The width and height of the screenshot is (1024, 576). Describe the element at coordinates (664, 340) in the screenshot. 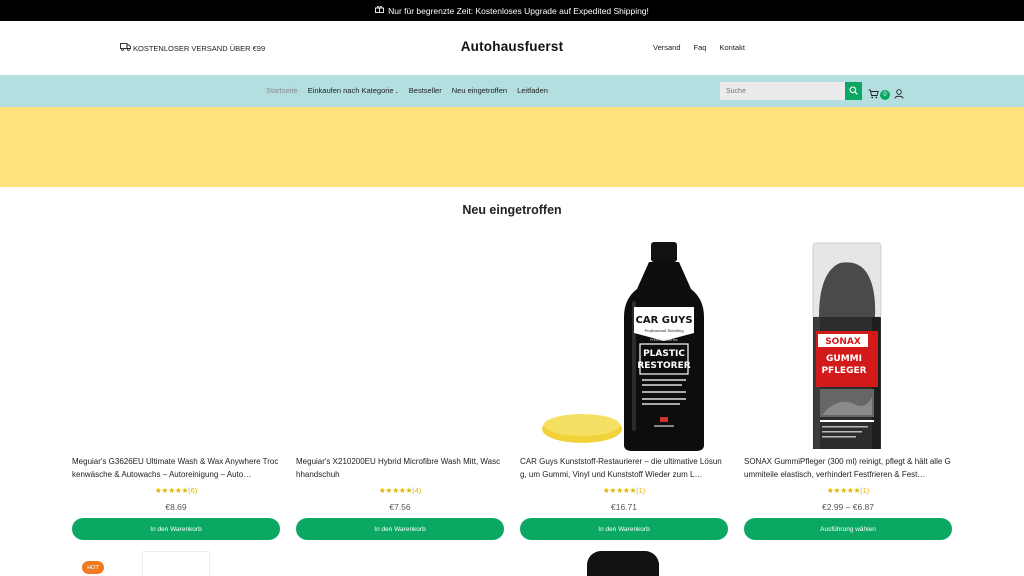

I see `series-label: Premium Series` at that location.